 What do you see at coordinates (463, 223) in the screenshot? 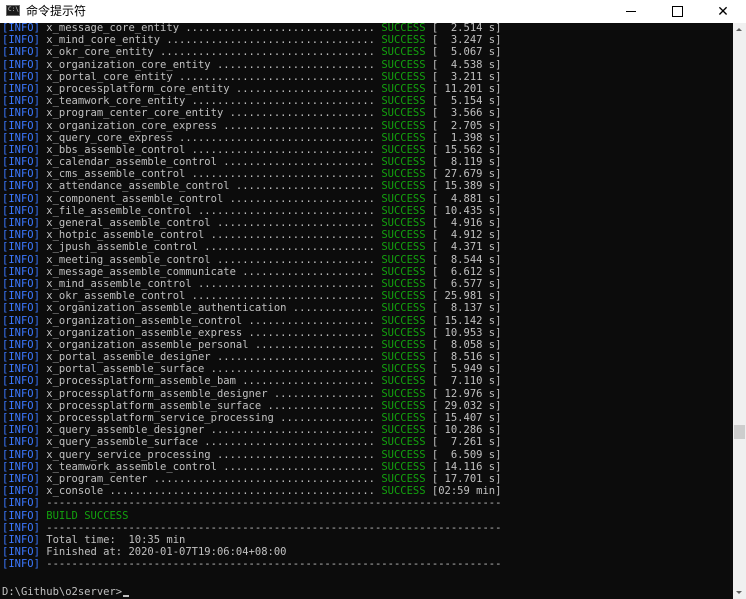
I see `duration-text: [ 4.916 s]` at bounding box center [463, 223].